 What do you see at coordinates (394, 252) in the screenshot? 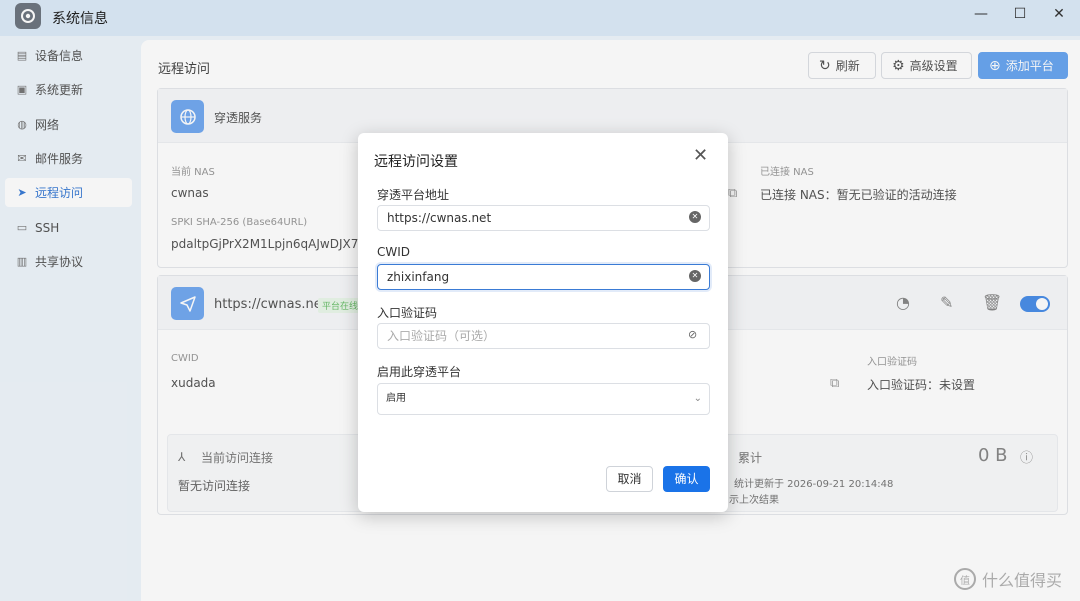
I see `cwid-label: CWID` at bounding box center [394, 252].